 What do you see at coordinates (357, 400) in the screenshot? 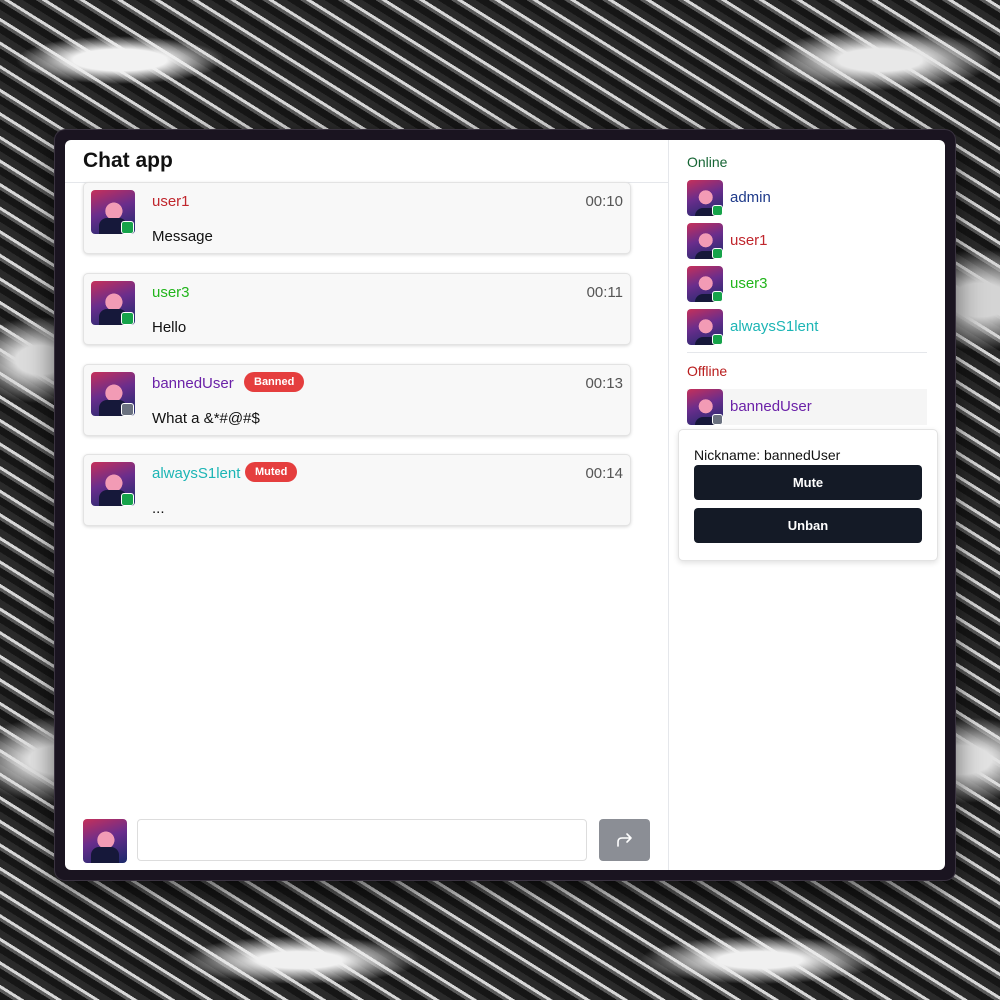
I see `message-card: bannedUser Banned 00:13 What a &*#@#$` at bounding box center [357, 400].